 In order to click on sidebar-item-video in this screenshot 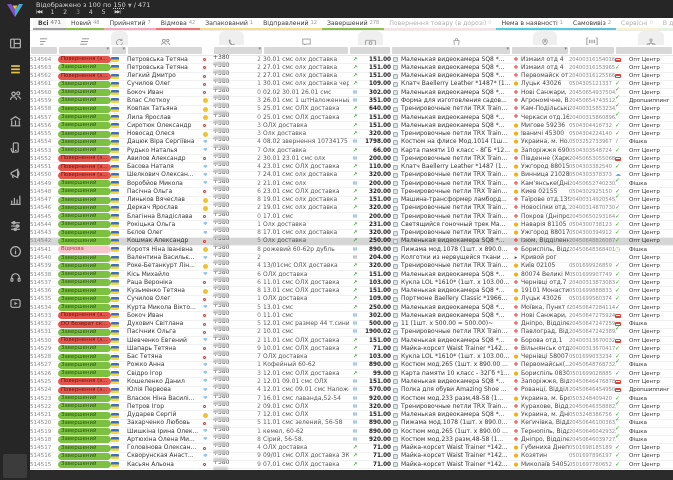, I will do `click(15, 304)`.